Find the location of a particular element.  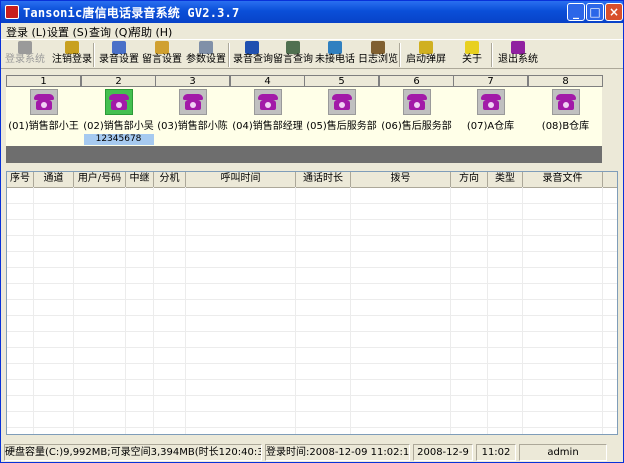

col-duration: 通话时长 is located at coordinates (323, 179).